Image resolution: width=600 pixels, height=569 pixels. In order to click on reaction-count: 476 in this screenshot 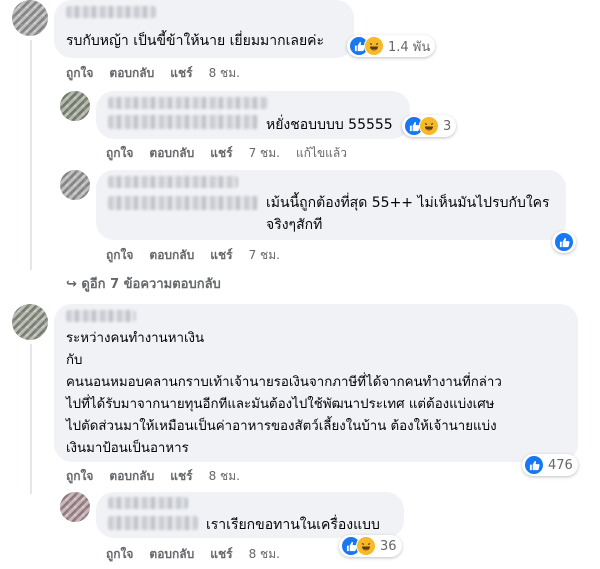, I will do `click(560, 465)`.